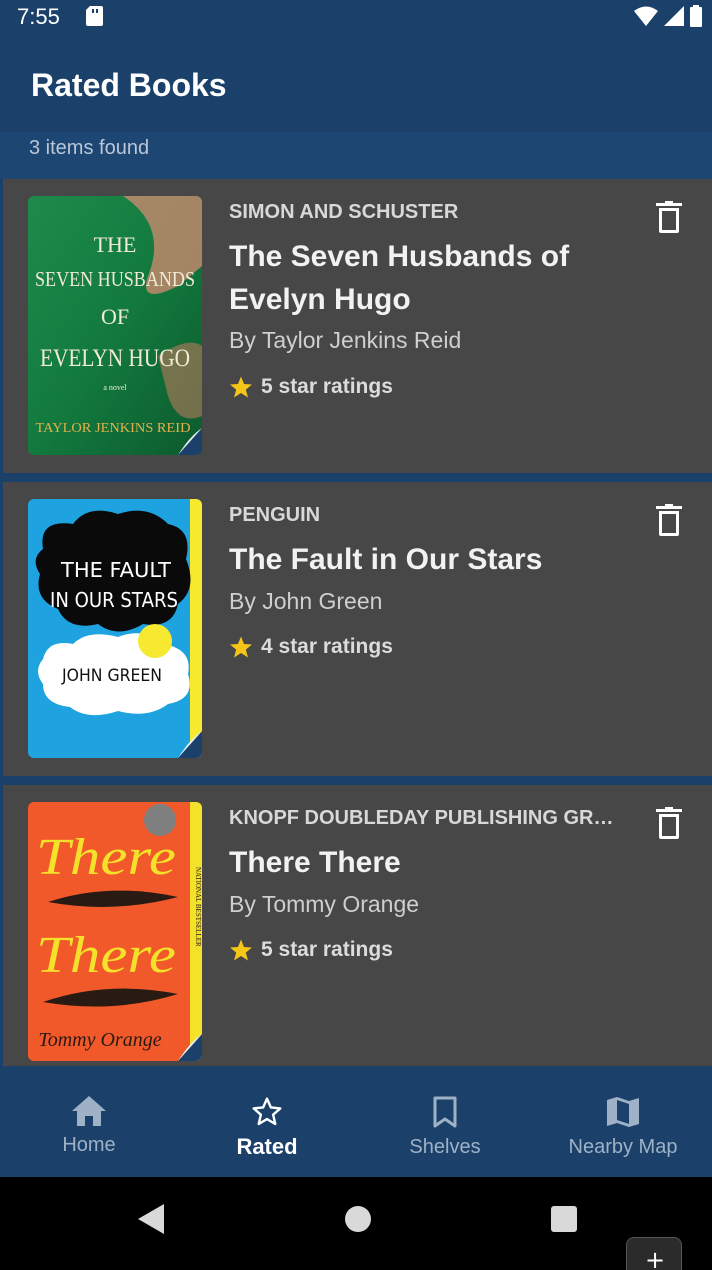  What do you see at coordinates (345, 340) in the screenshot?
I see `book-author: By Taylor Jenkins Reid` at bounding box center [345, 340].